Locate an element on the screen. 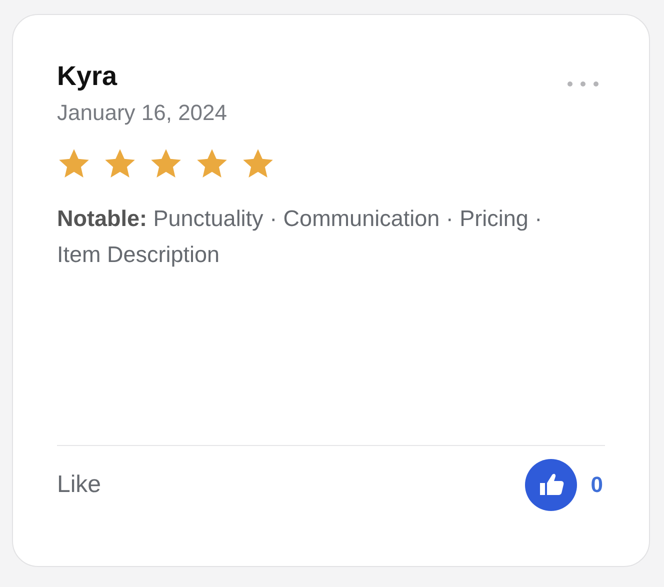 Image resolution: width=664 pixels, height=587 pixels. like-count: 0 is located at coordinates (596, 485).